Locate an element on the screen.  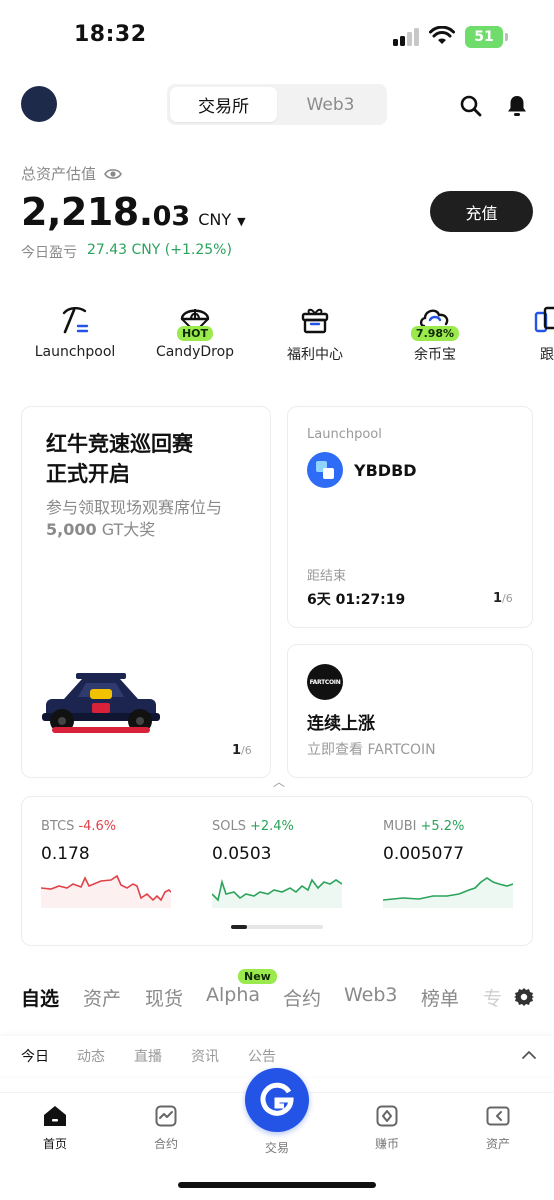
nav-label: 合约 is located at coordinates (165, 1144).